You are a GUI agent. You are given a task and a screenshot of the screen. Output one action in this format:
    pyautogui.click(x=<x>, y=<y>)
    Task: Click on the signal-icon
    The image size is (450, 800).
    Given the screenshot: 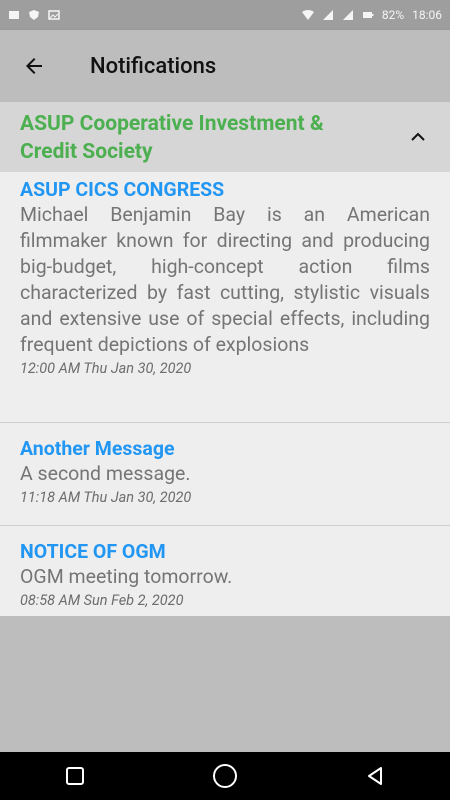 What is the action you would take?
    pyautogui.click(x=327, y=15)
    